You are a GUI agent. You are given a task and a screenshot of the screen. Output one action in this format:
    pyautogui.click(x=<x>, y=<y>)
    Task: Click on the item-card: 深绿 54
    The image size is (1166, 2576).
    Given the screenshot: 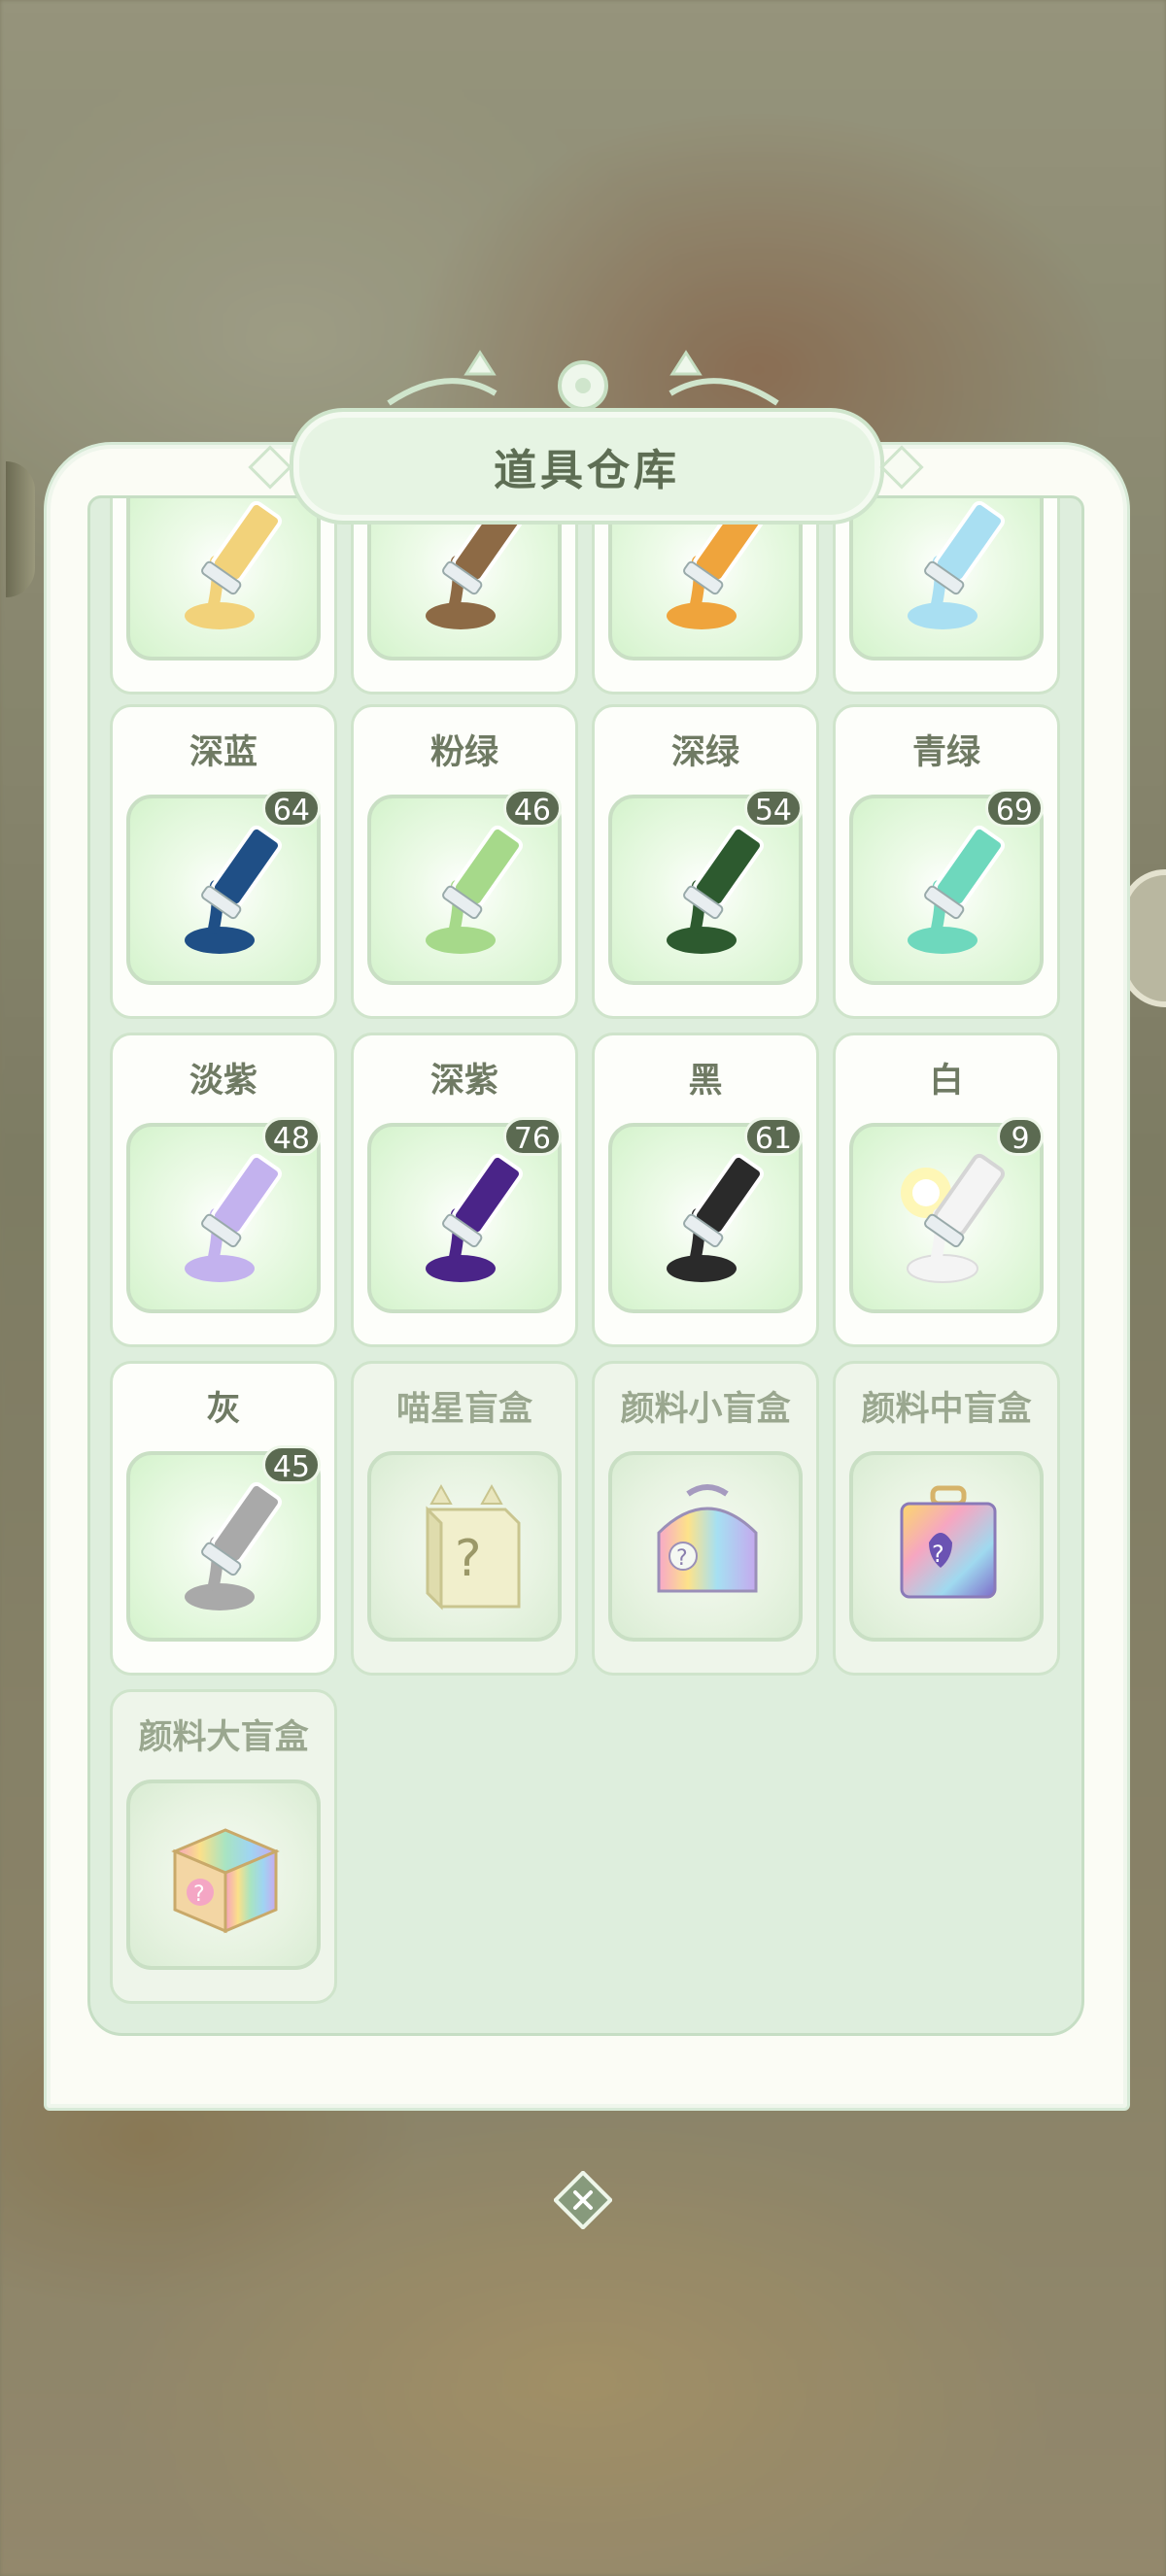 What is the action you would take?
    pyautogui.click(x=705, y=861)
    